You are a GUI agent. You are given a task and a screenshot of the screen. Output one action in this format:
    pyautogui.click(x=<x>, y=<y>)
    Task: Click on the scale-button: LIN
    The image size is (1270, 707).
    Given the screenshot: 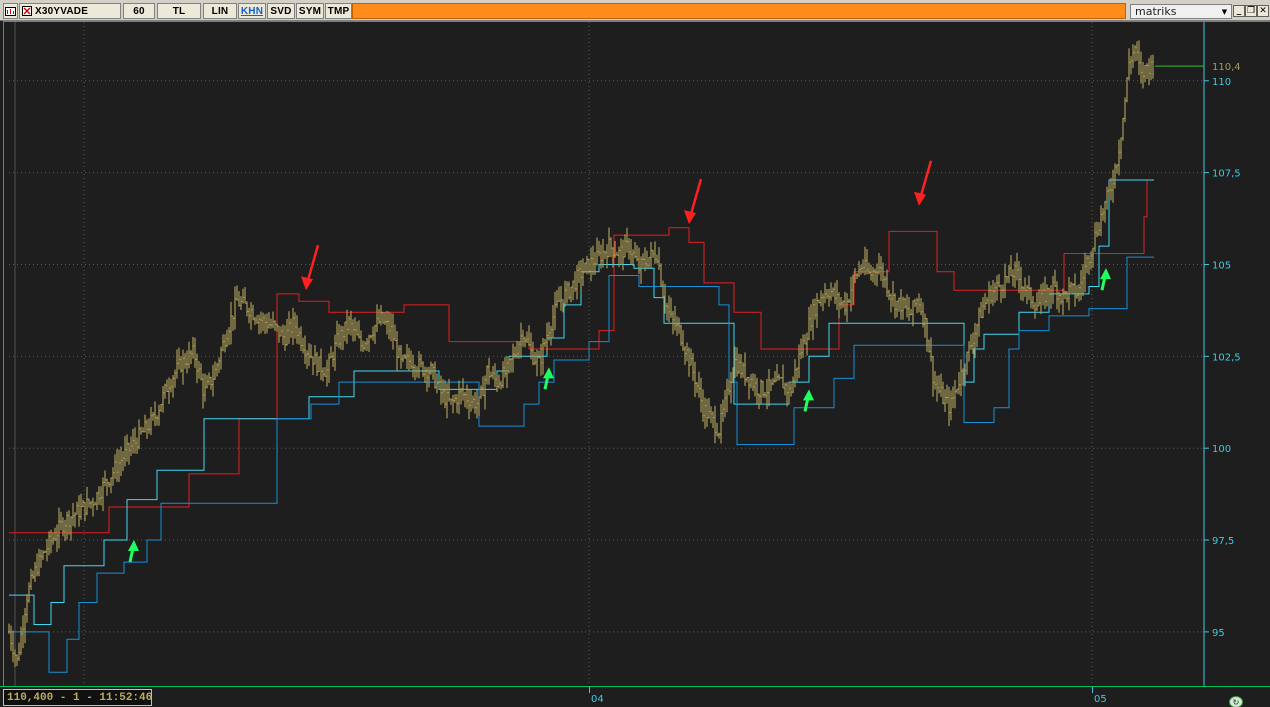 What is the action you would take?
    pyautogui.click(x=220, y=11)
    